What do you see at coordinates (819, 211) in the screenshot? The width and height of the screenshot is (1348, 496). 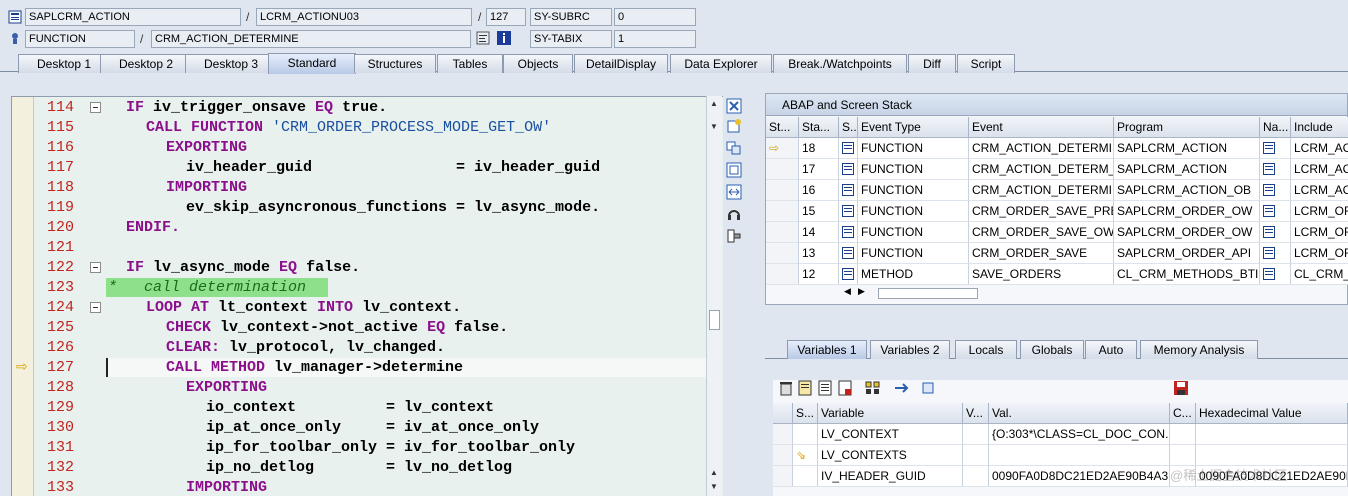 I see `stack-level: 15` at bounding box center [819, 211].